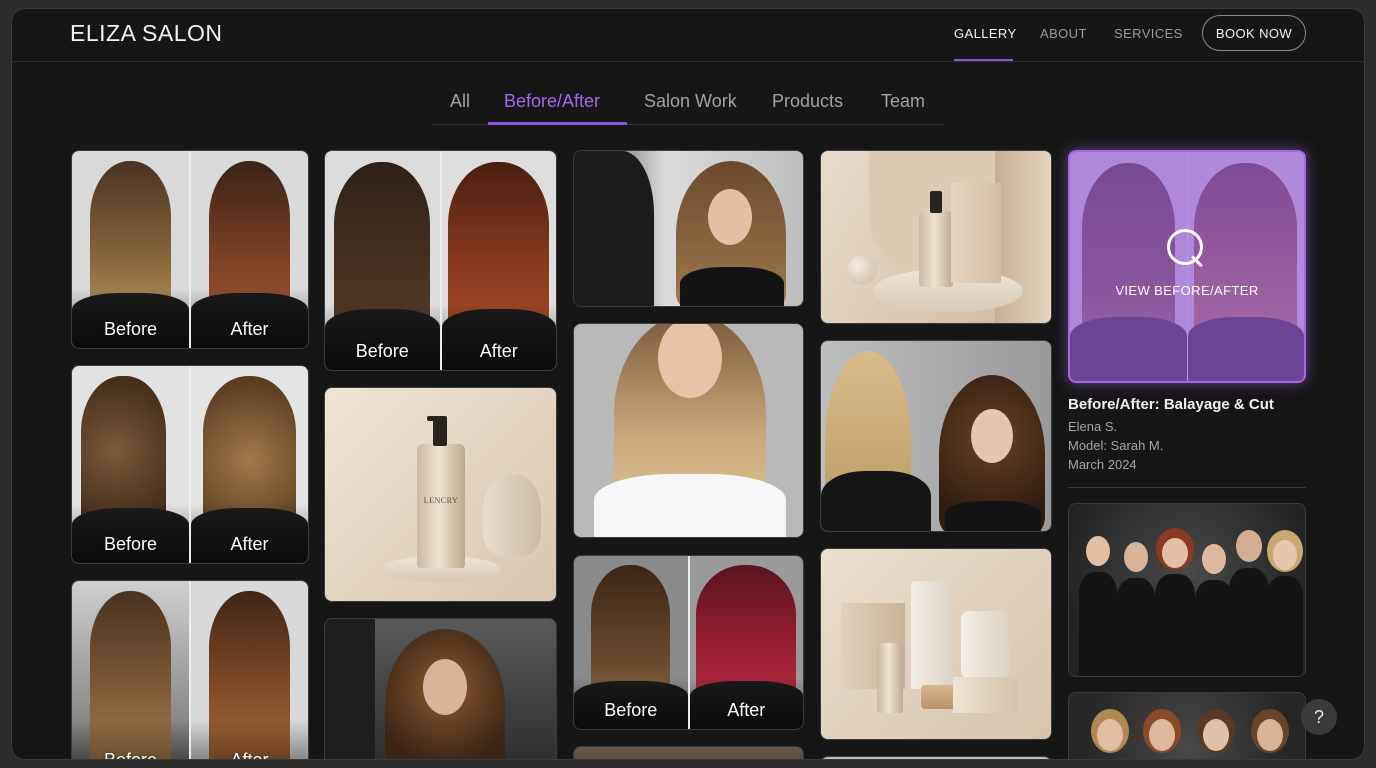 The width and height of the screenshot is (1376, 768). What do you see at coordinates (1319, 717) in the screenshot?
I see `help-button: ?` at bounding box center [1319, 717].